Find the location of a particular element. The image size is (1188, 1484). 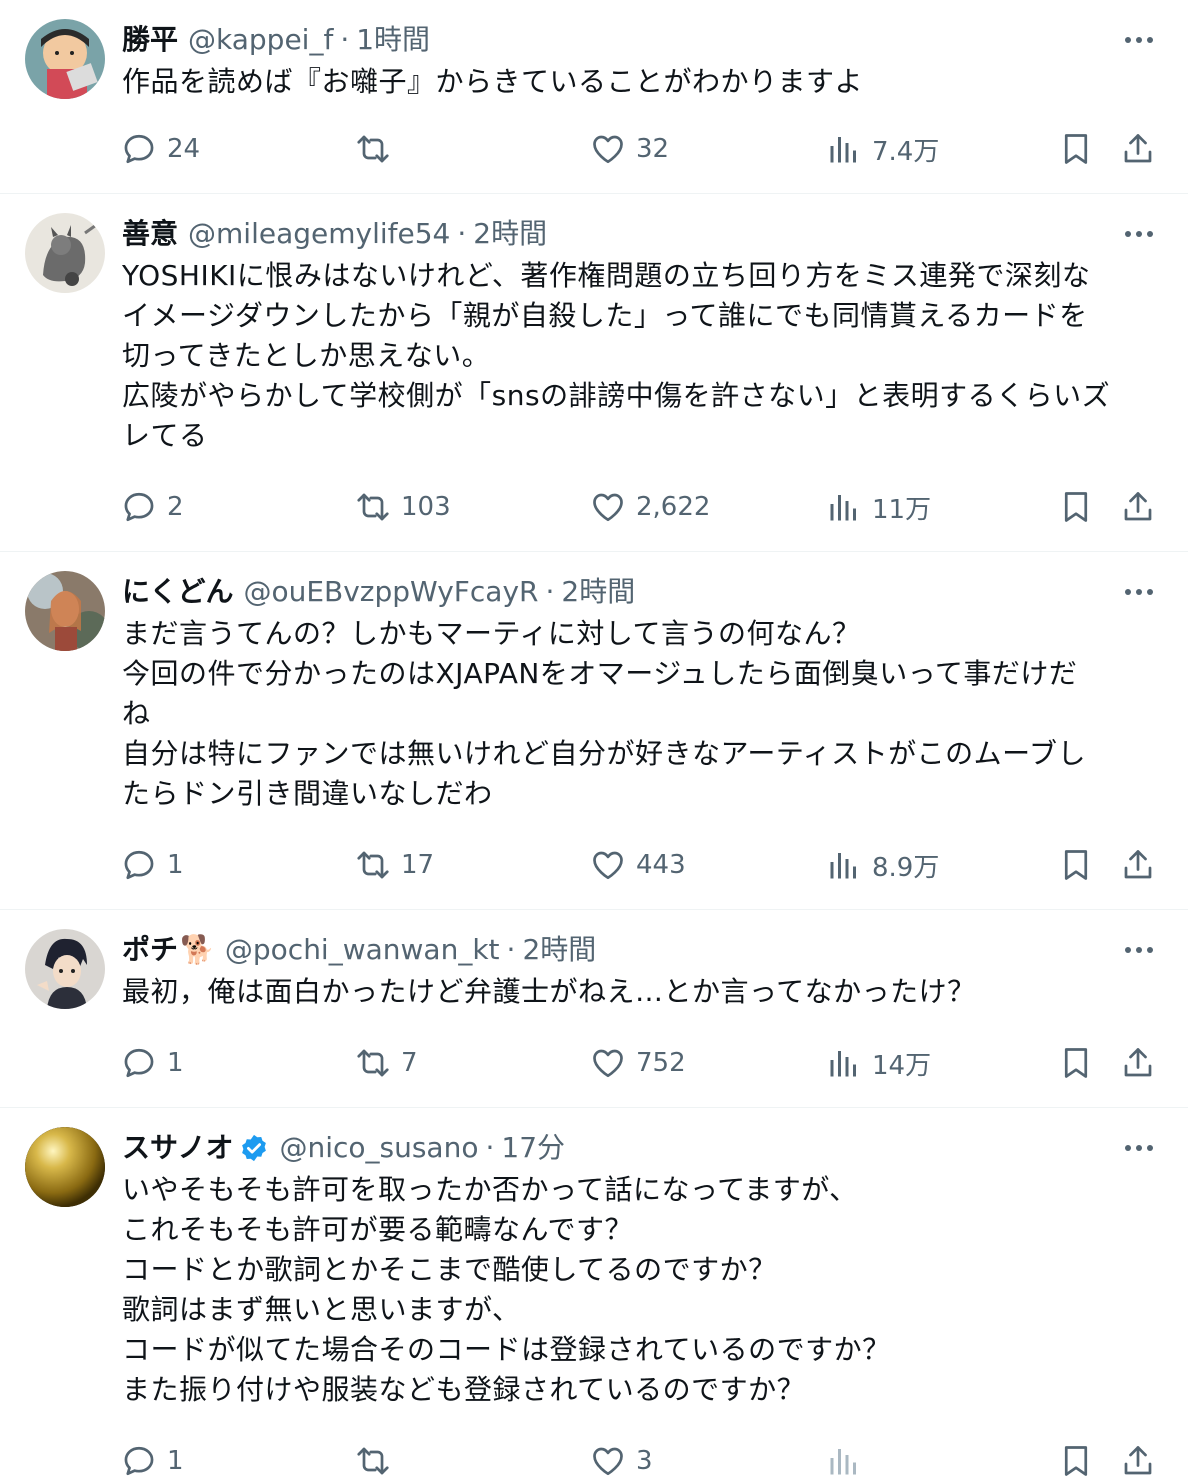

reply-button: 2 is located at coordinates (152, 507).